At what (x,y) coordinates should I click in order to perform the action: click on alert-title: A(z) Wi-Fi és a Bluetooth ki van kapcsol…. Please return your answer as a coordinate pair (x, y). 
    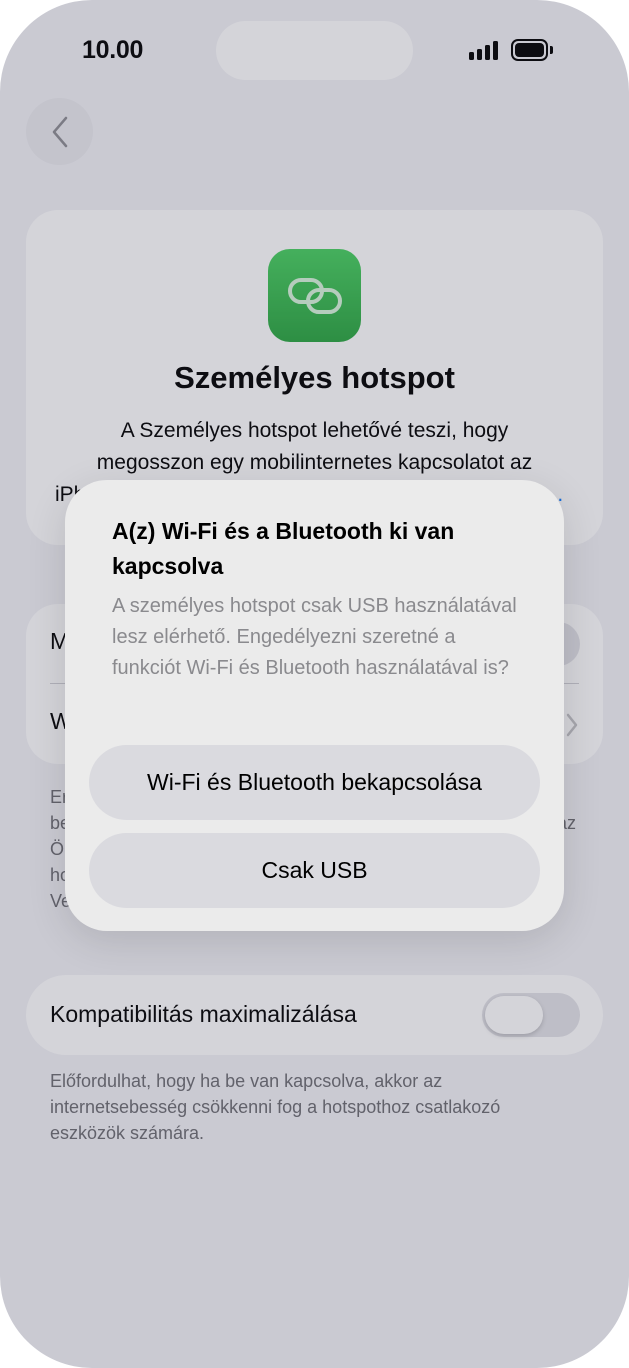
    Looking at the image, I should click on (283, 548).